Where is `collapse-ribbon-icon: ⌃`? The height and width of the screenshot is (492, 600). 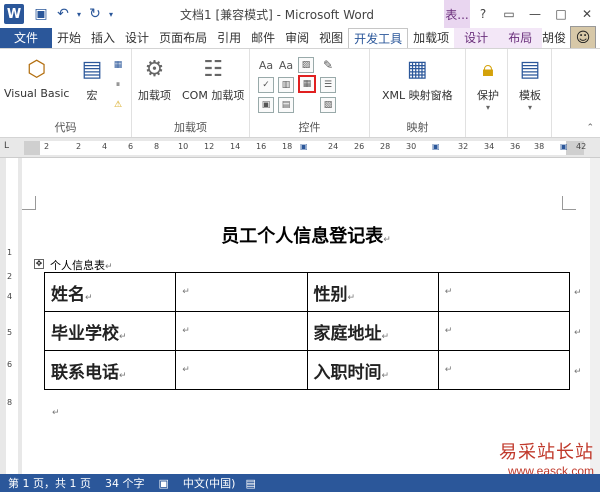
collapse-ribbon-icon: ⌃ is located at coordinates (590, 128).